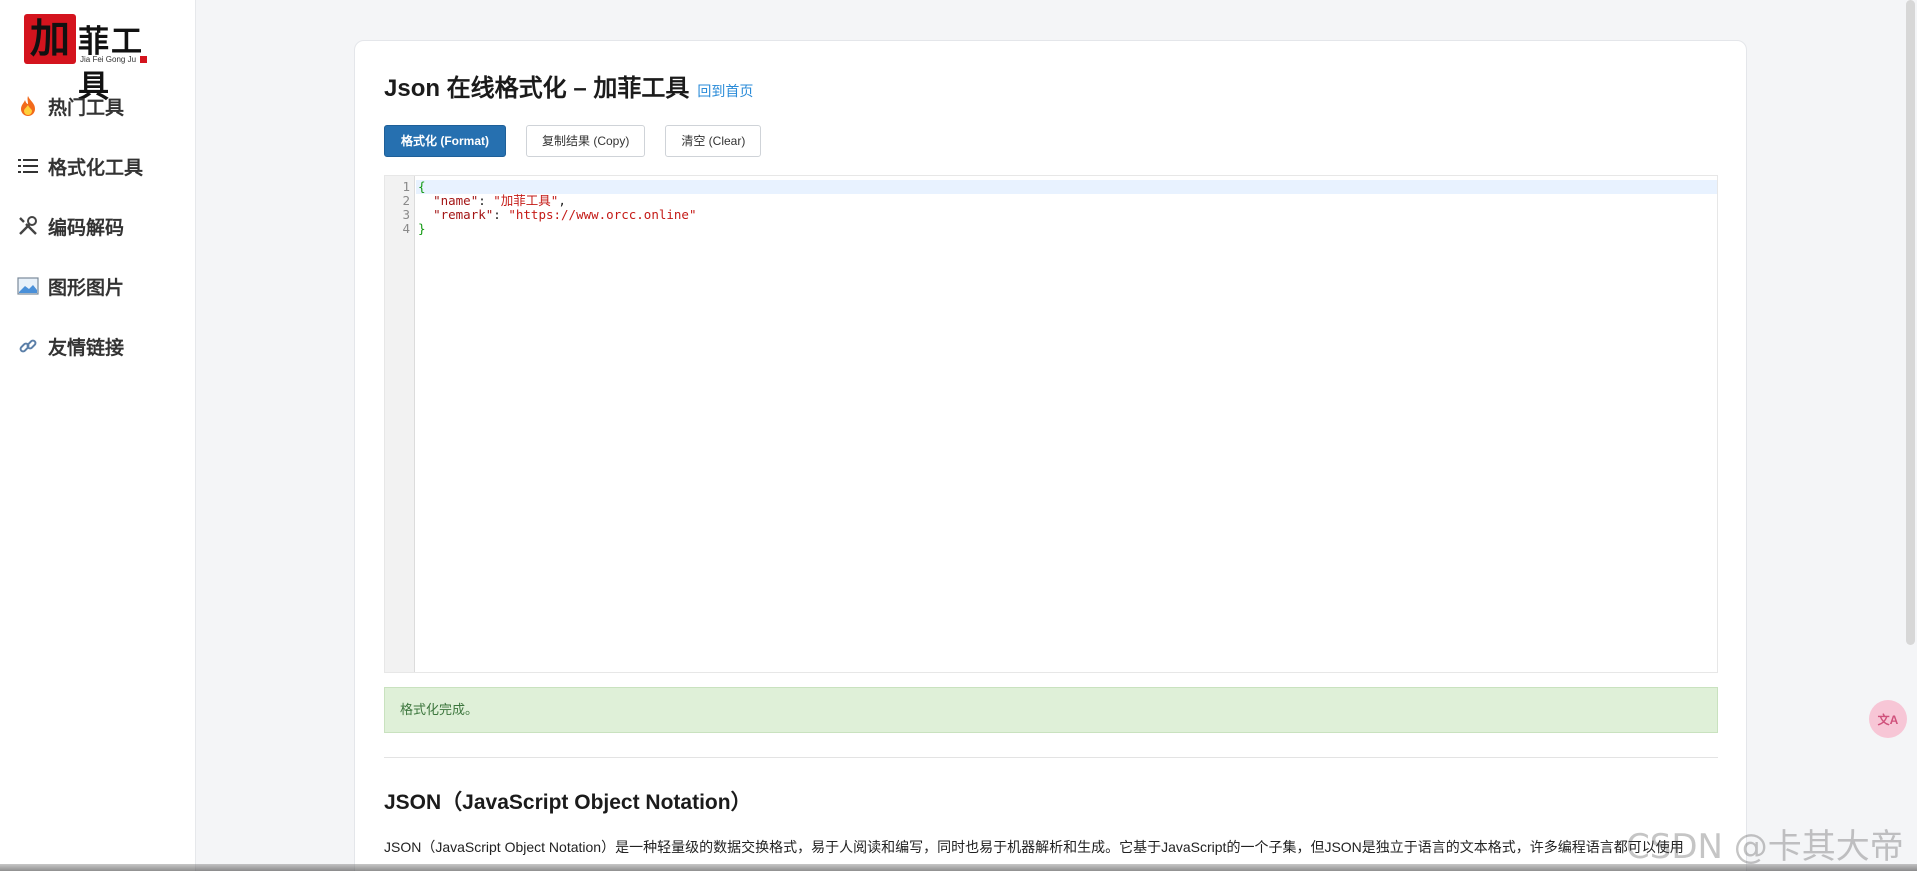 This screenshot has height=871, width=1917. What do you see at coordinates (586, 141) in the screenshot?
I see `copy-button: 复制结果 (Copy)` at bounding box center [586, 141].